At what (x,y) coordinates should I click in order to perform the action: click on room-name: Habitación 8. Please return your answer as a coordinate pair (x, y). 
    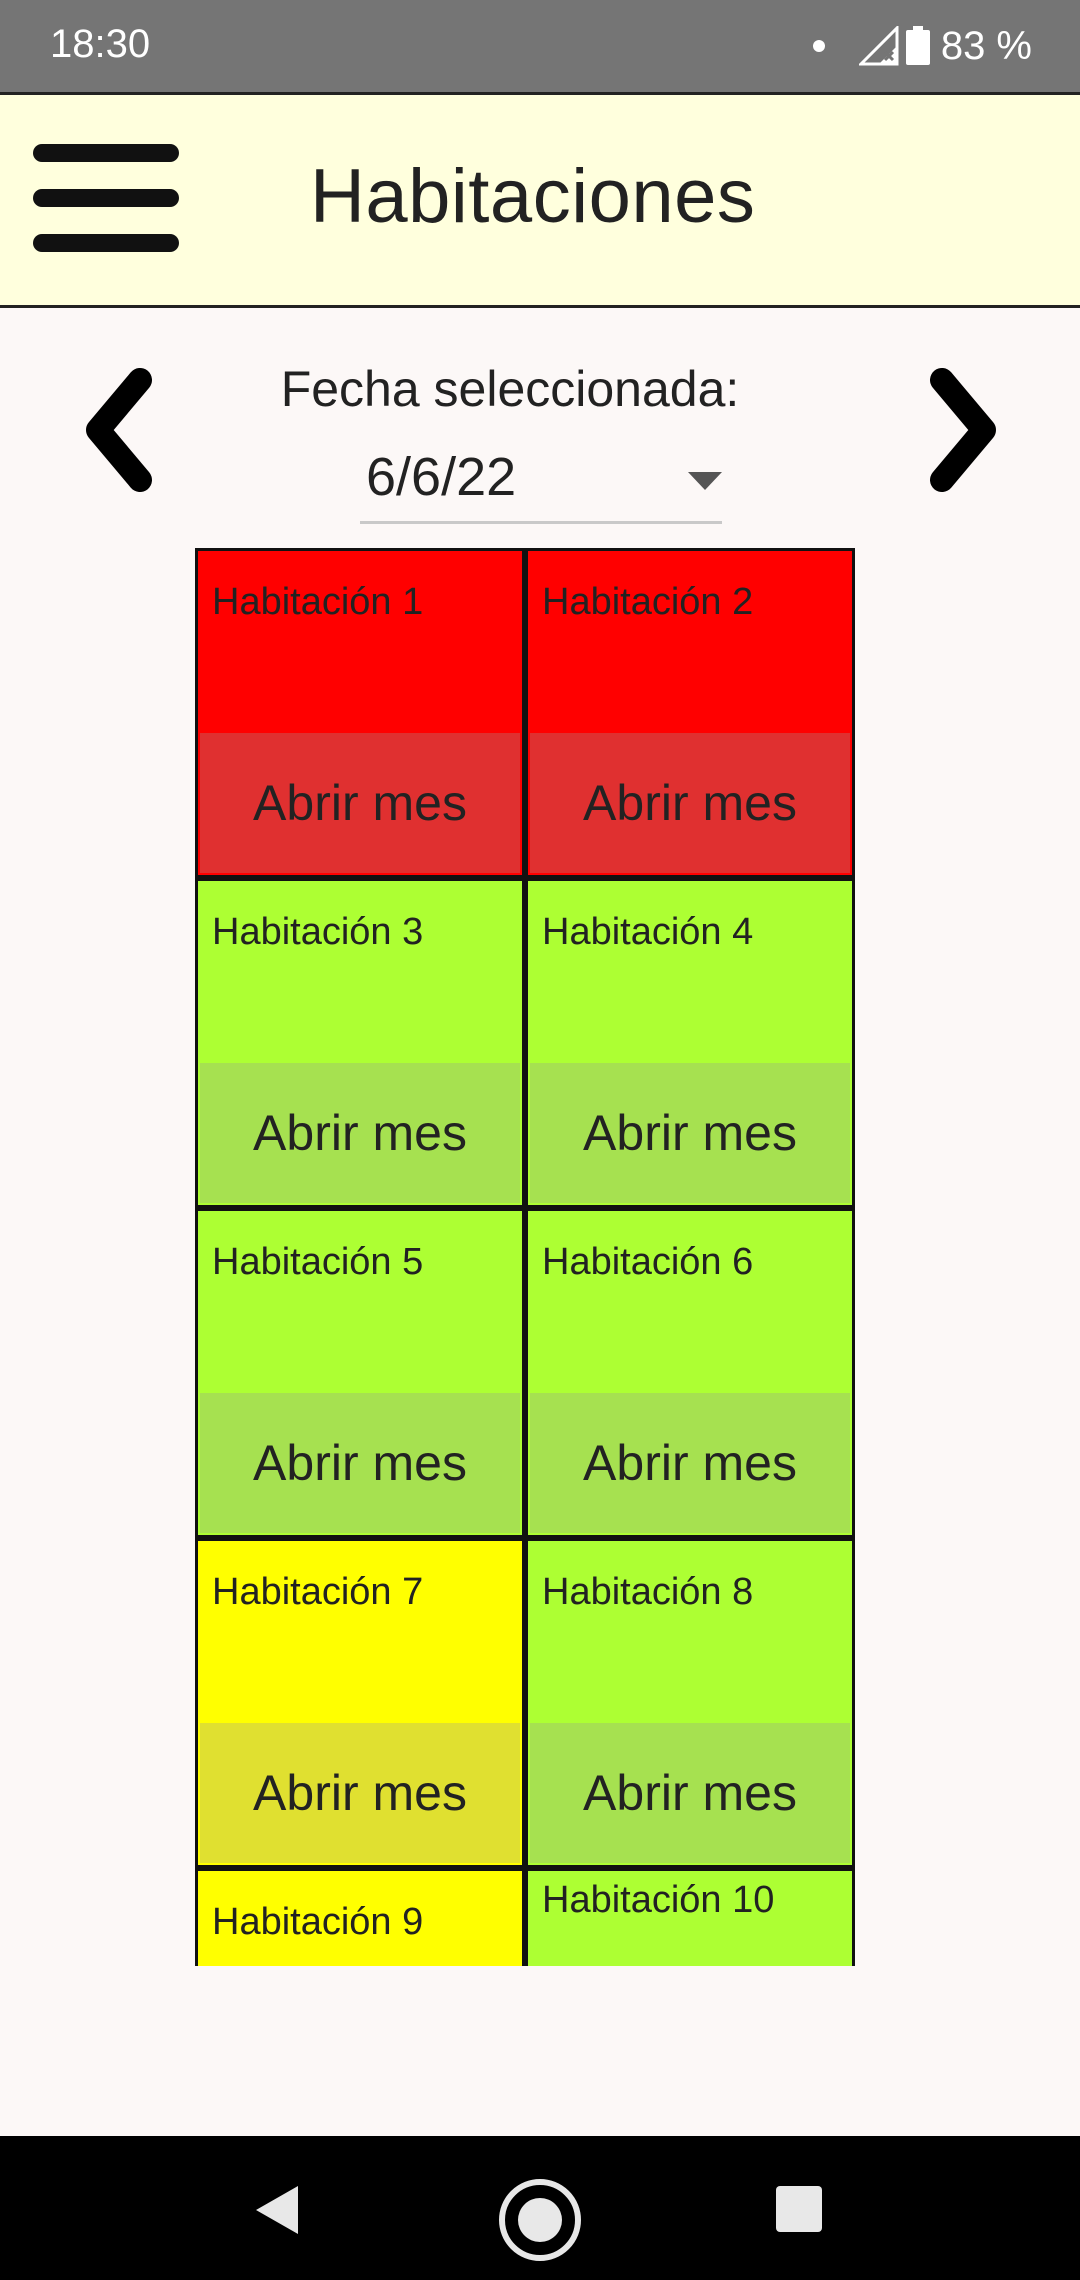
    Looking at the image, I should click on (648, 1592).